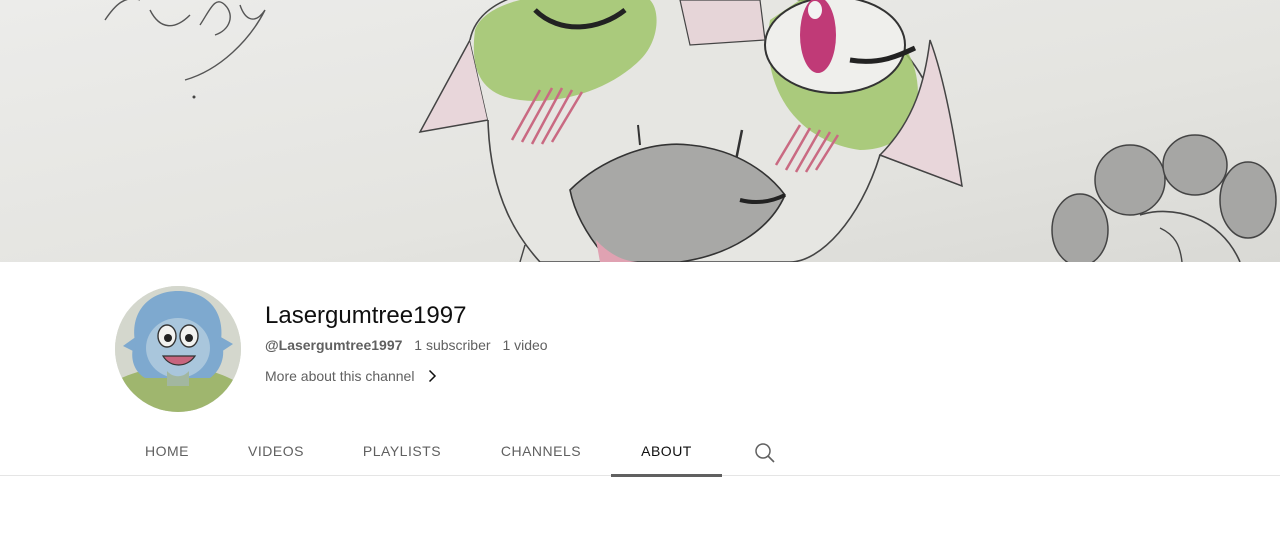  Describe the element at coordinates (167, 452) in the screenshot. I see `tab-home: HOME` at that location.